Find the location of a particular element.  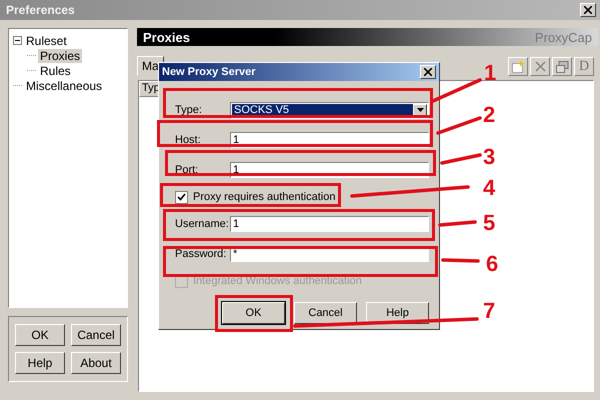

new-item-icon is located at coordinates (518, 66).